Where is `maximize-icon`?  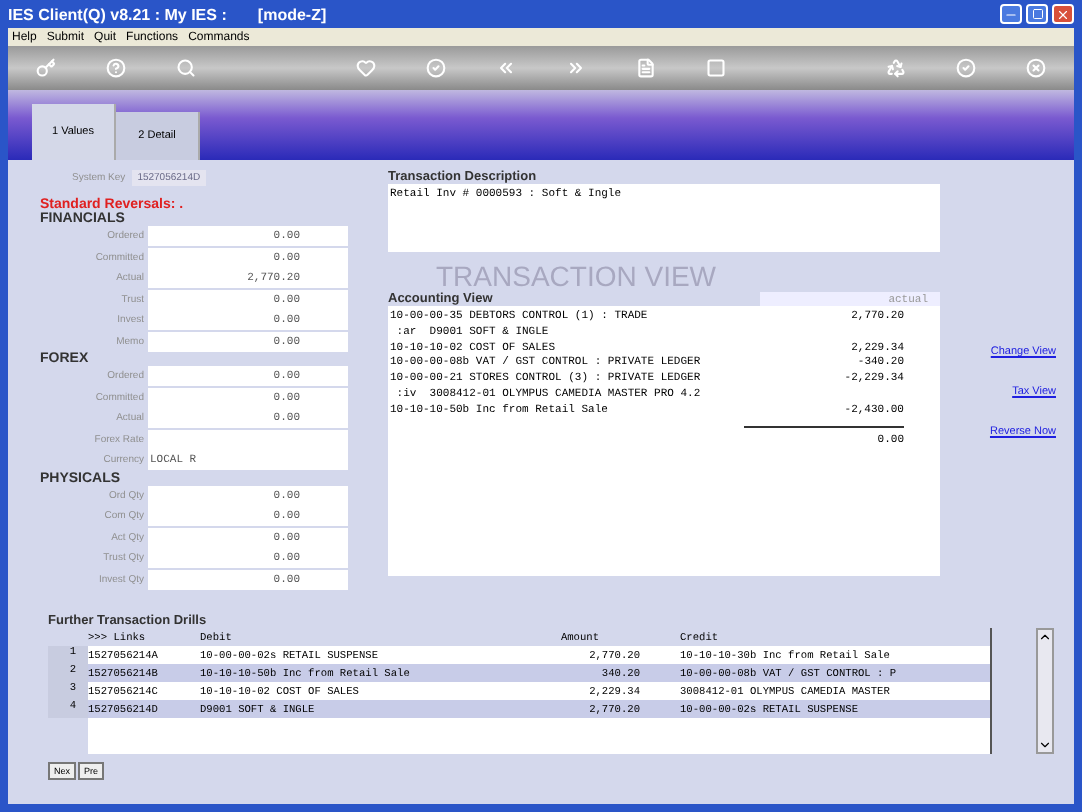
maximize-icon is located at coordinates (1037, 14).